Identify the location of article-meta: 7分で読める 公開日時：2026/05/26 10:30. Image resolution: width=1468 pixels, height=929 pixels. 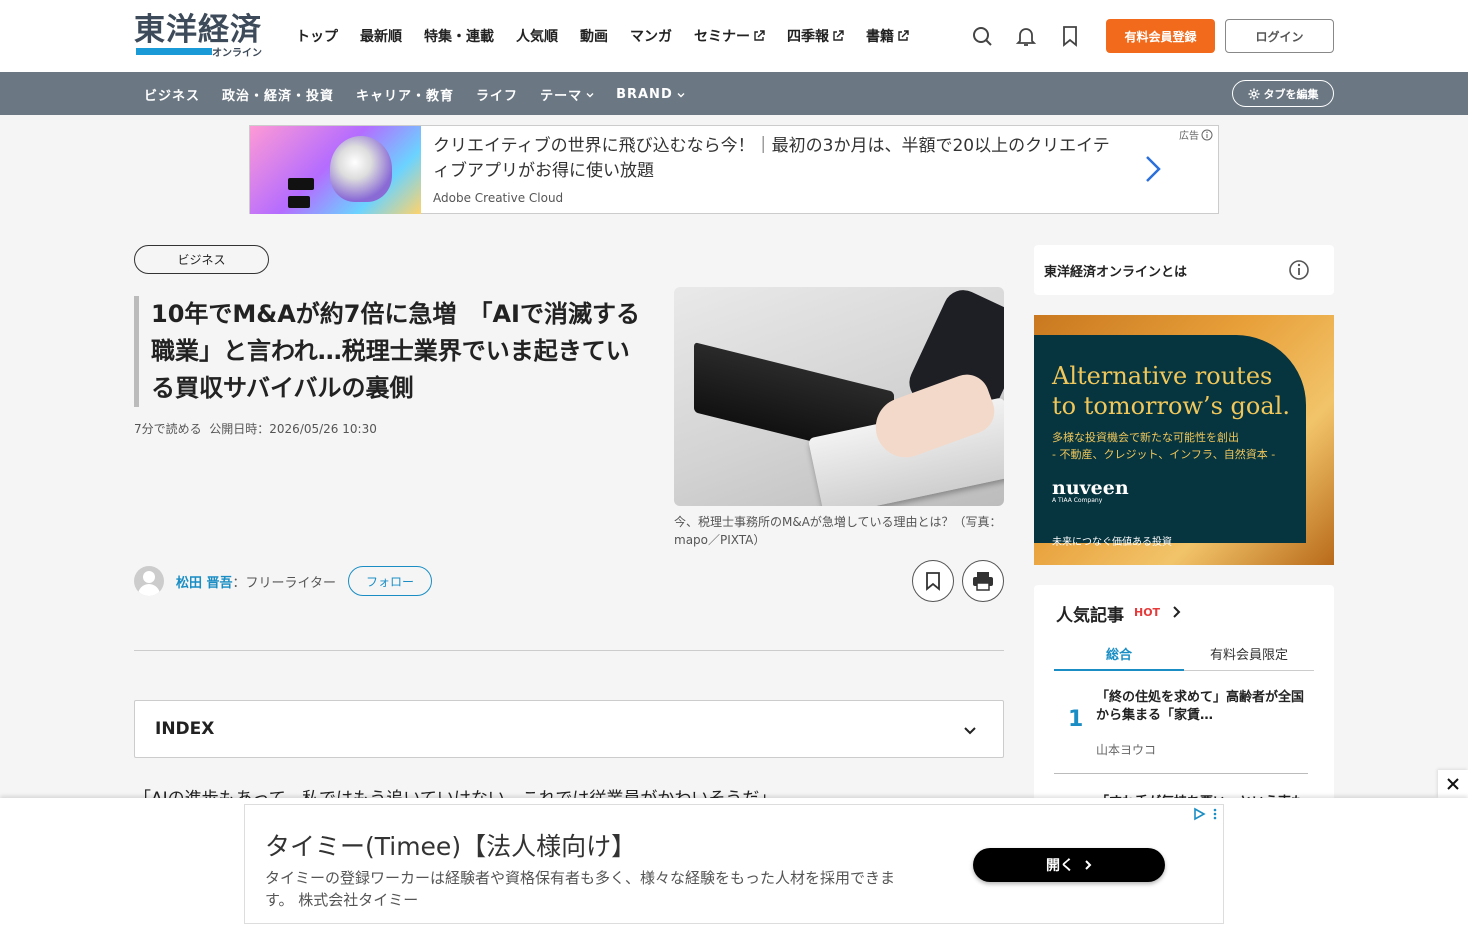
(255, 428).